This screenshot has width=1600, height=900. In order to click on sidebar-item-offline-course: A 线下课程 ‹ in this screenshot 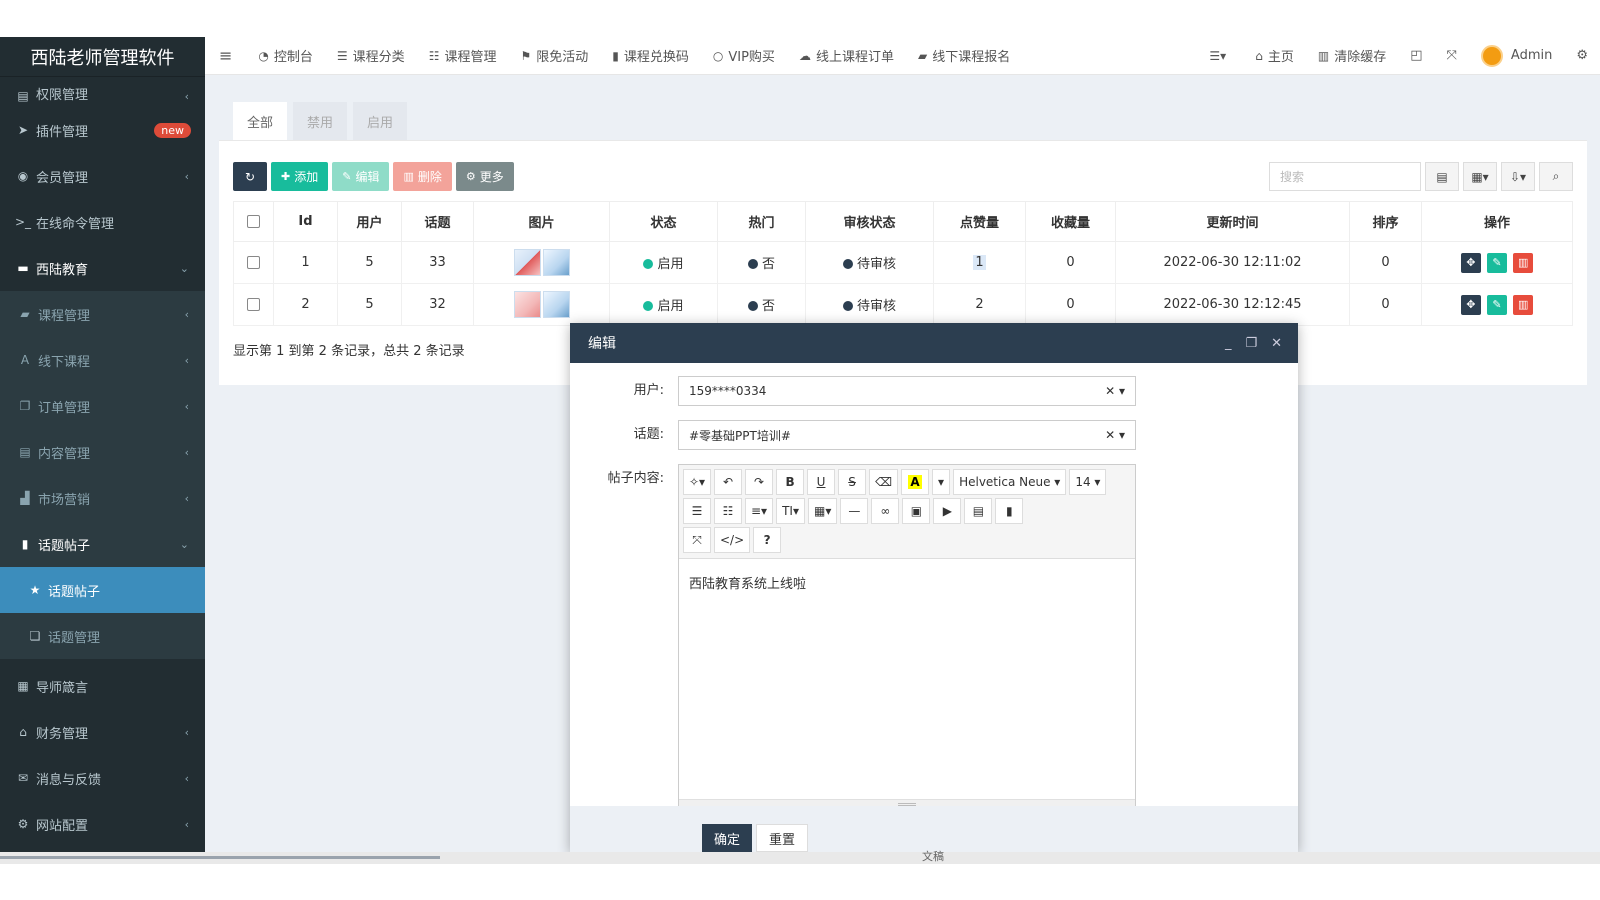, I will do `click(102, 360)`.